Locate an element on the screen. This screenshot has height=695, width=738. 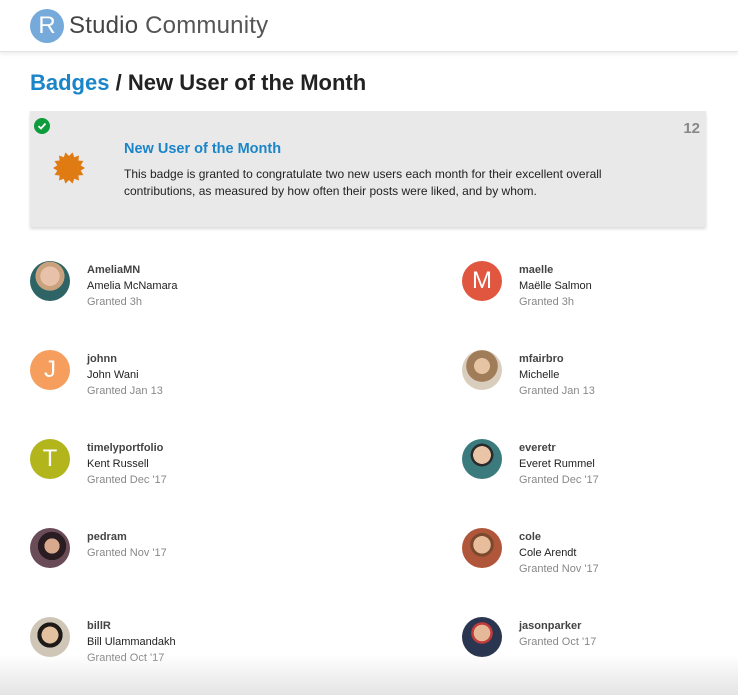
r-logo-icon: R is located at coordinates (47, 25).